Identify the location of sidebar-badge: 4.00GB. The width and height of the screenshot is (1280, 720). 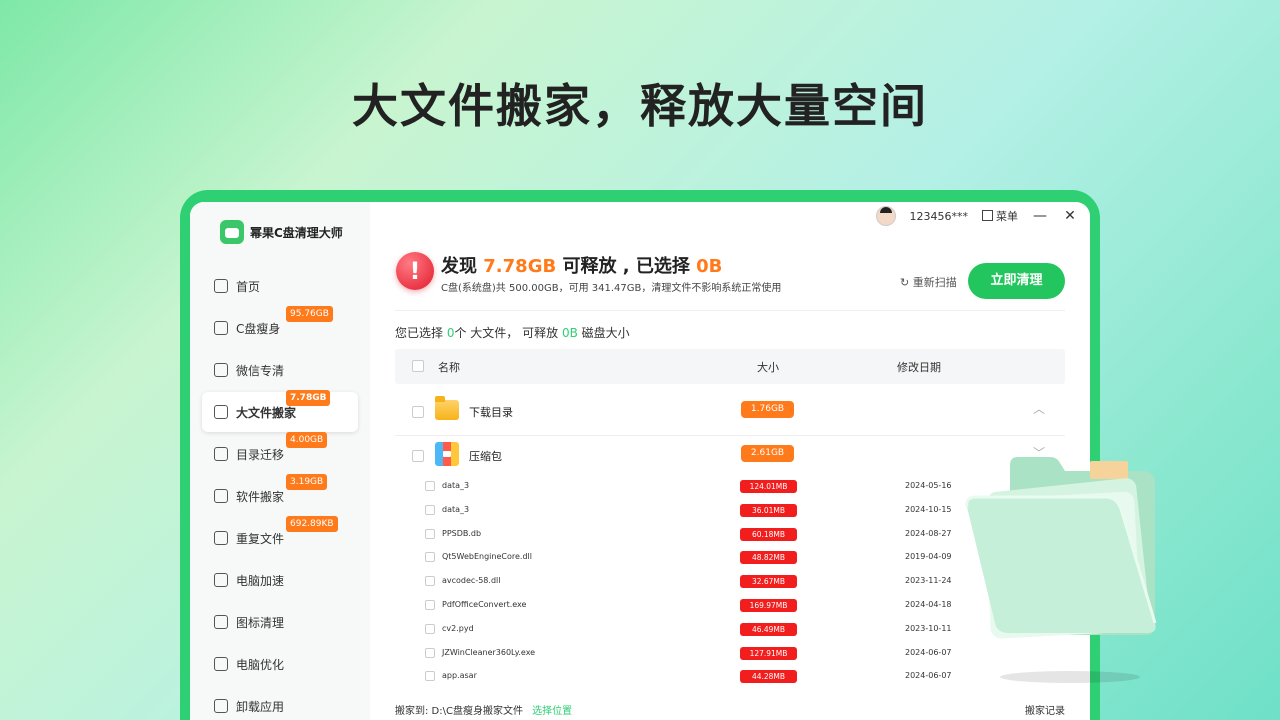
(307, 440).